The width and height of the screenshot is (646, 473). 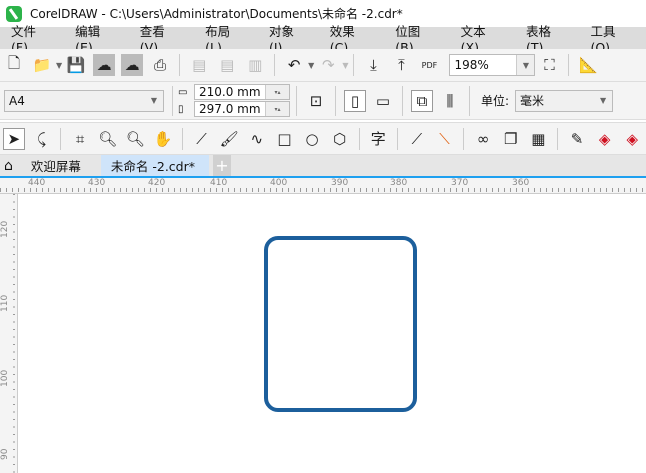 I want to click on page-orientation-icon: ⊡, so click(x=316, y=101).